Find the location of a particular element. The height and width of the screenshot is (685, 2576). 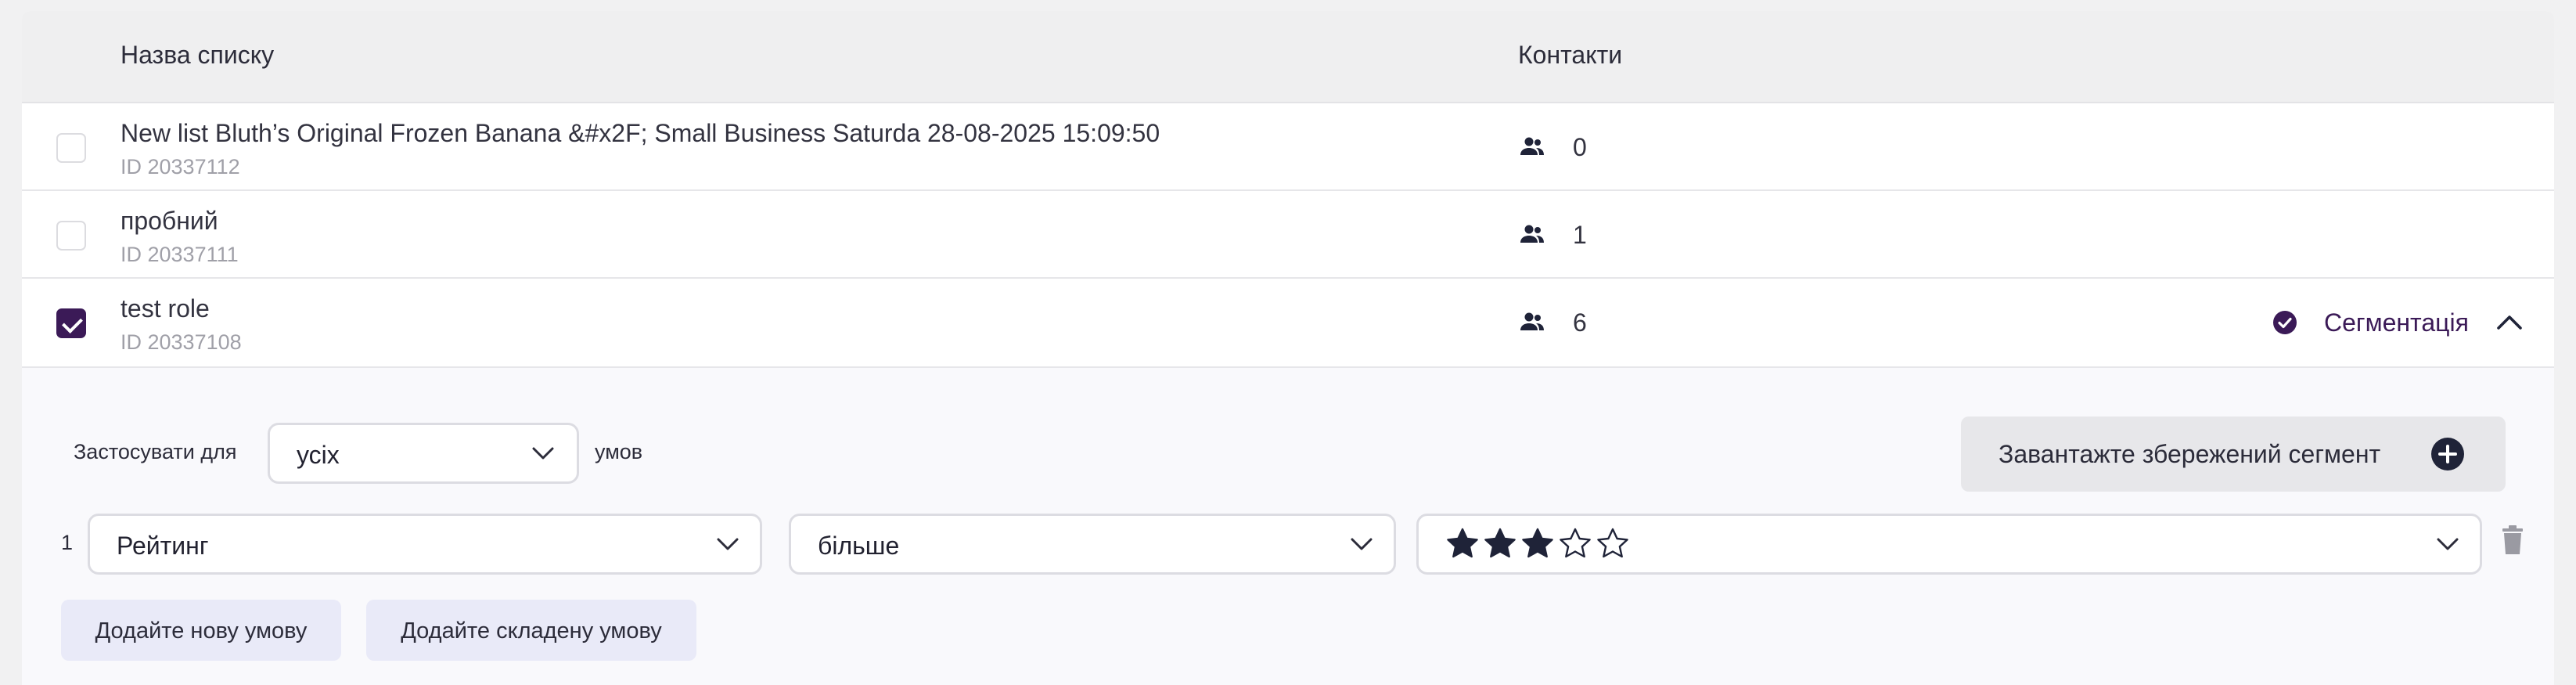

trash-icon is located at coordinates (2513, 540).